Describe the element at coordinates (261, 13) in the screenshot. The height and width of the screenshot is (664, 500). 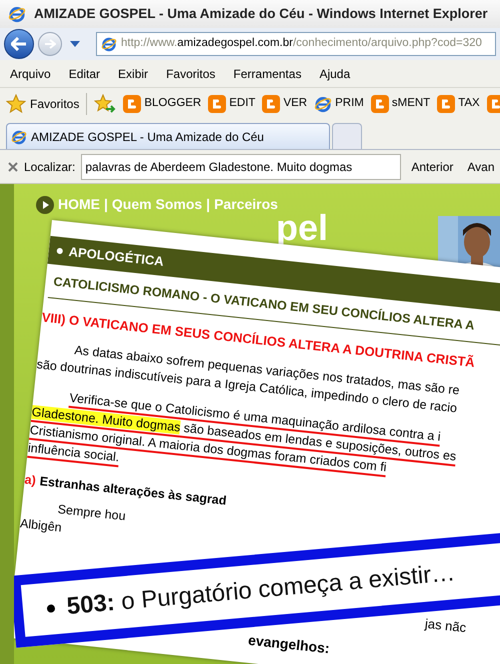
I see `window-title: AMIZADE GOSPEL - Uma Amizade do Céu - Windows Internet Explorer` at that location.